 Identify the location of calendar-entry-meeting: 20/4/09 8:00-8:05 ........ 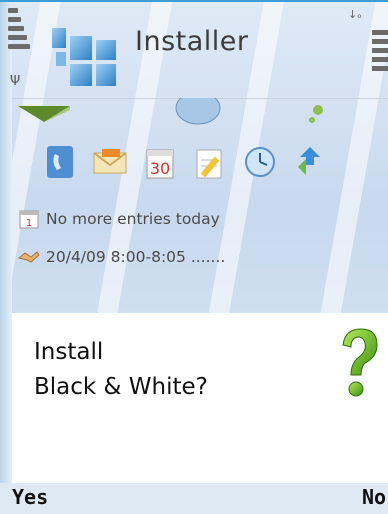
(121, 257).